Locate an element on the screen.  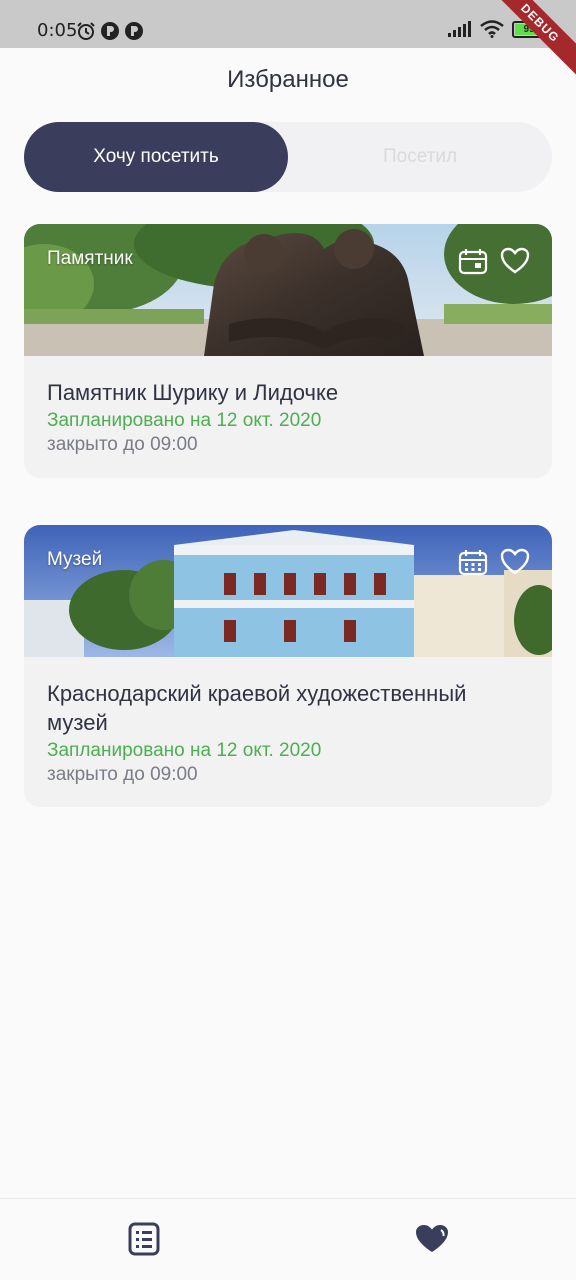
list-icon is located at coordinates (144, 1239).